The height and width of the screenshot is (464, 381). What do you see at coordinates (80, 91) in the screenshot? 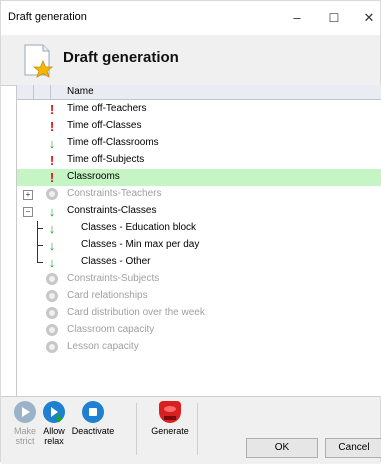
I see `column-name: Name` at bounding box center [80, 91].